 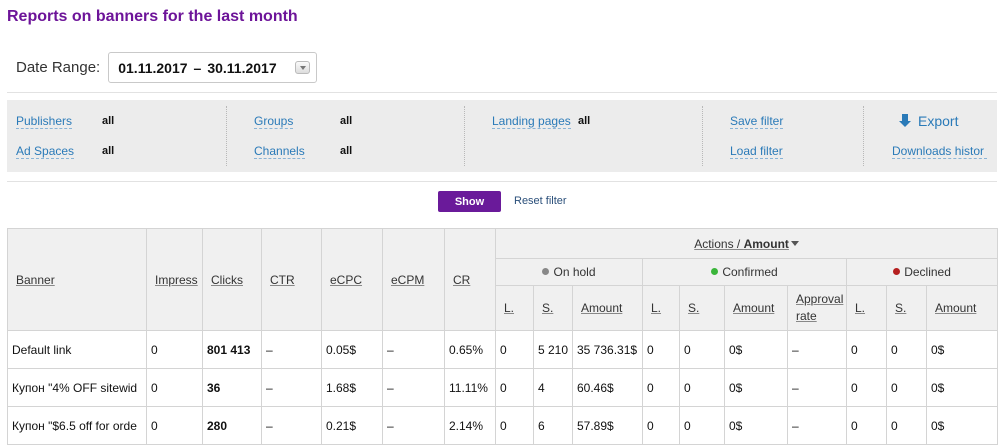 What do you see at coordinates (346, 121) in the screenshot?
I see `groups-filter-value: all` at bounding box center [346, 121].